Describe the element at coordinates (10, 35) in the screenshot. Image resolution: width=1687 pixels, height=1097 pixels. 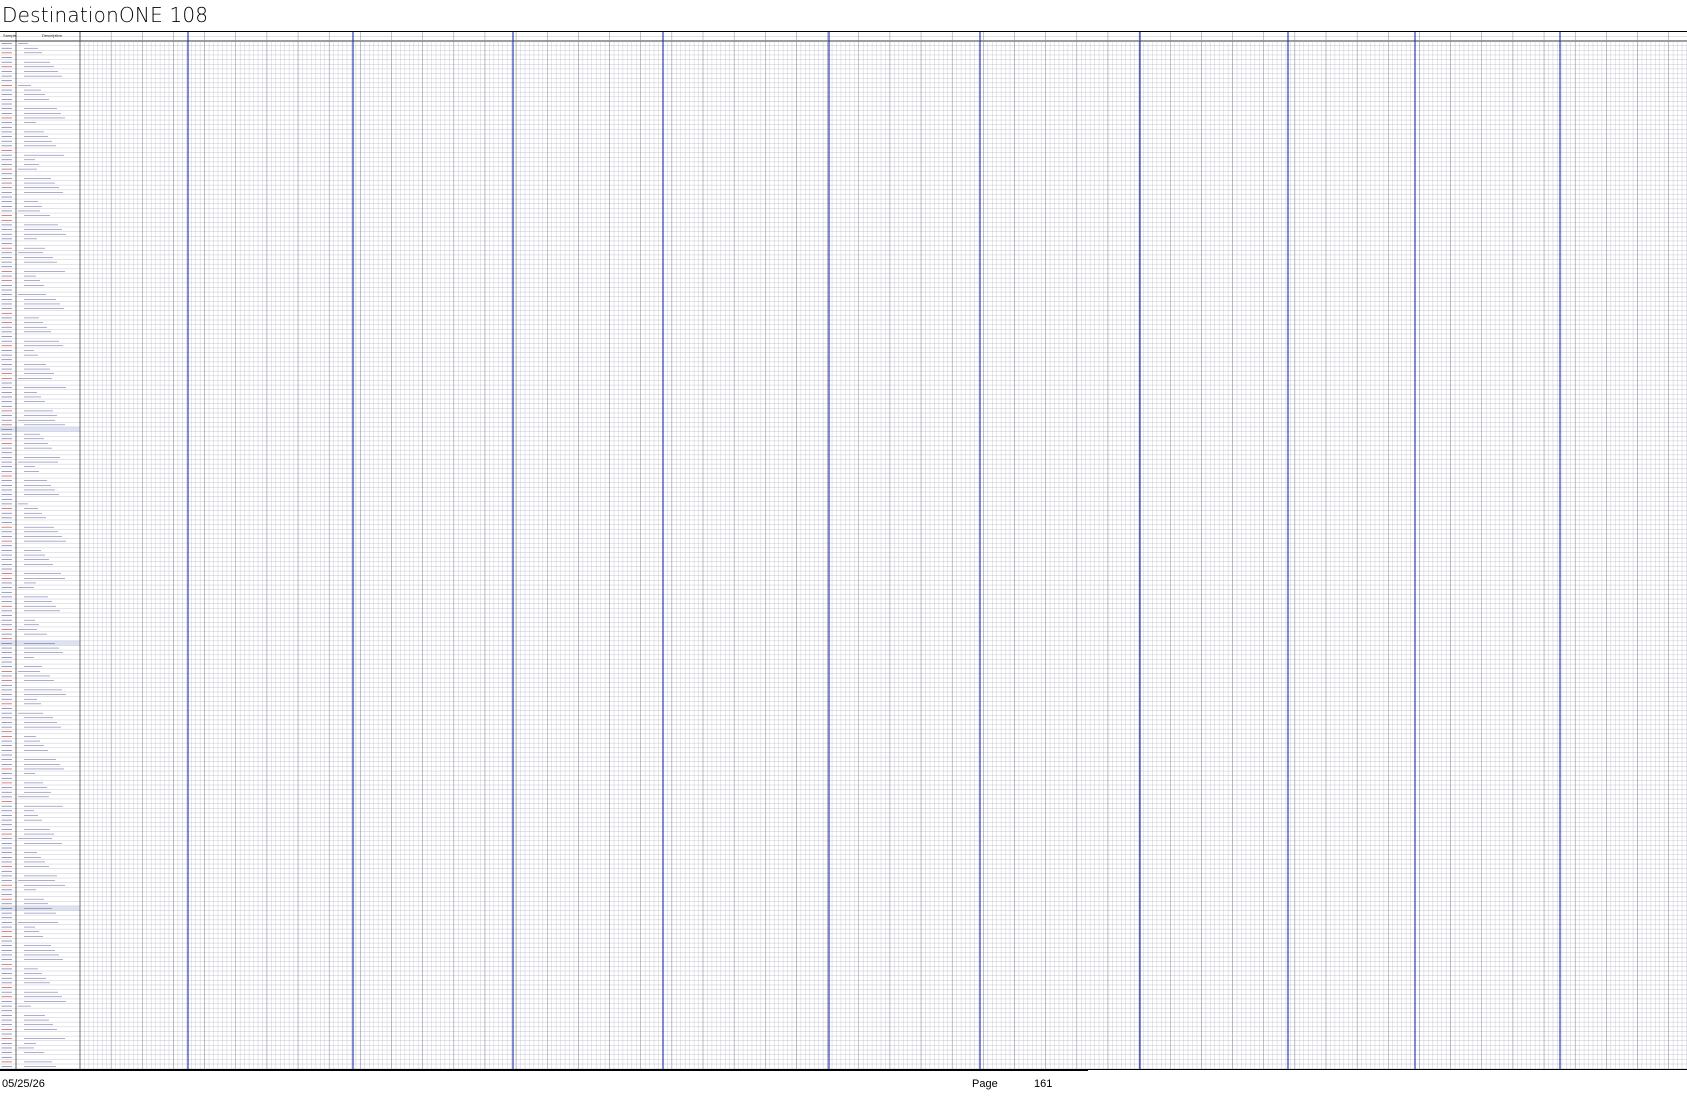
I see `grid-header-sample: Sample` at that location.